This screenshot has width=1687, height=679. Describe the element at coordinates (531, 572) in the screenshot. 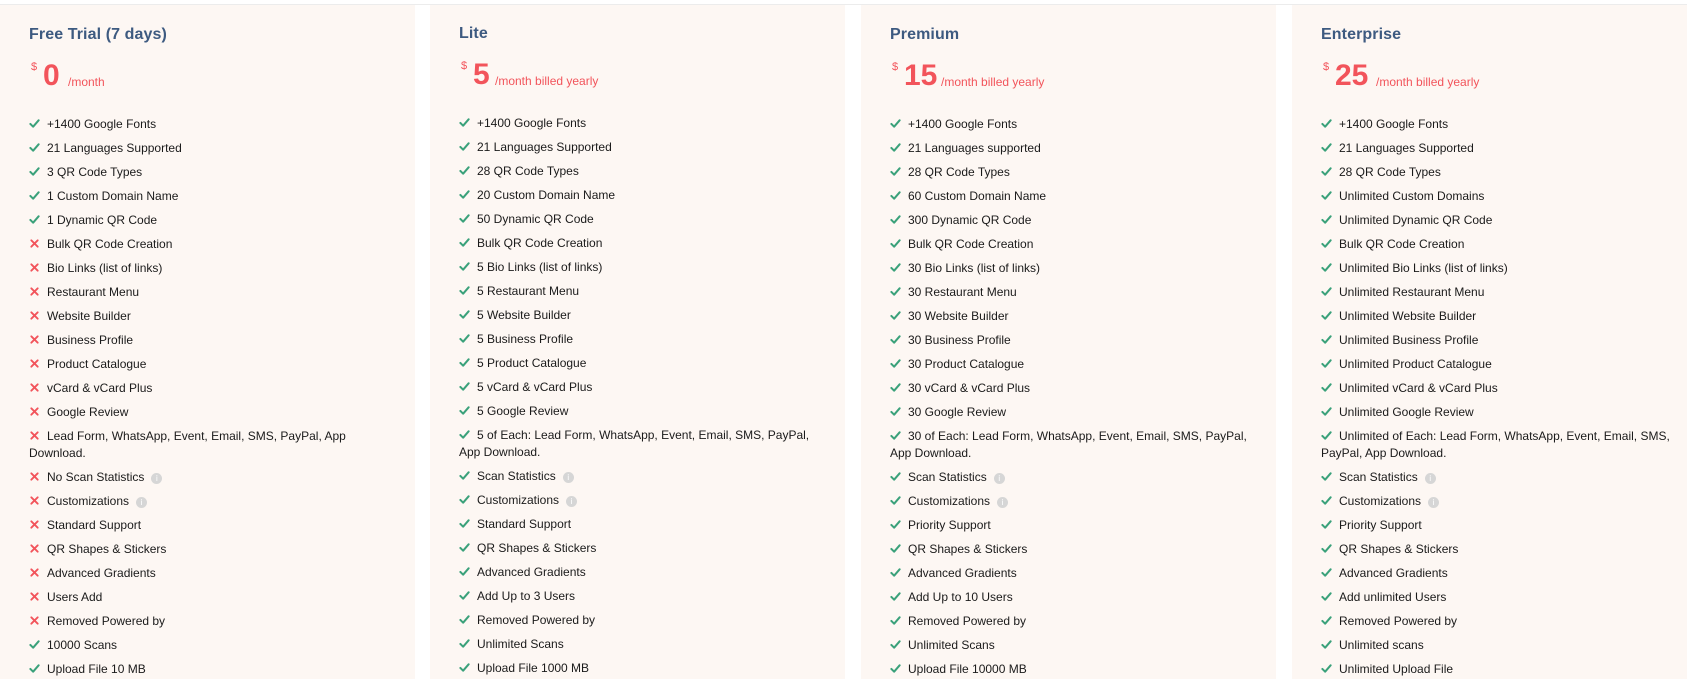

I see `feature-label: Advanced Gradients` at that location.